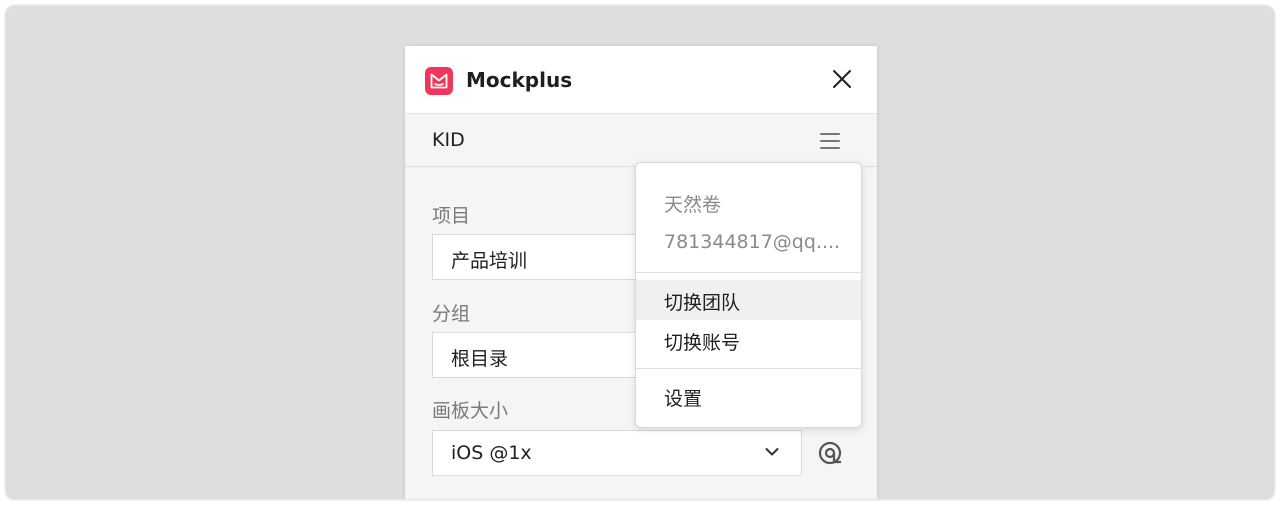 This screenshot has width=1280, height=505. What do you see at coordinates (480, 359) in the screenshot?
I see `group-value: 根目录` at bounding box center [480, 359].